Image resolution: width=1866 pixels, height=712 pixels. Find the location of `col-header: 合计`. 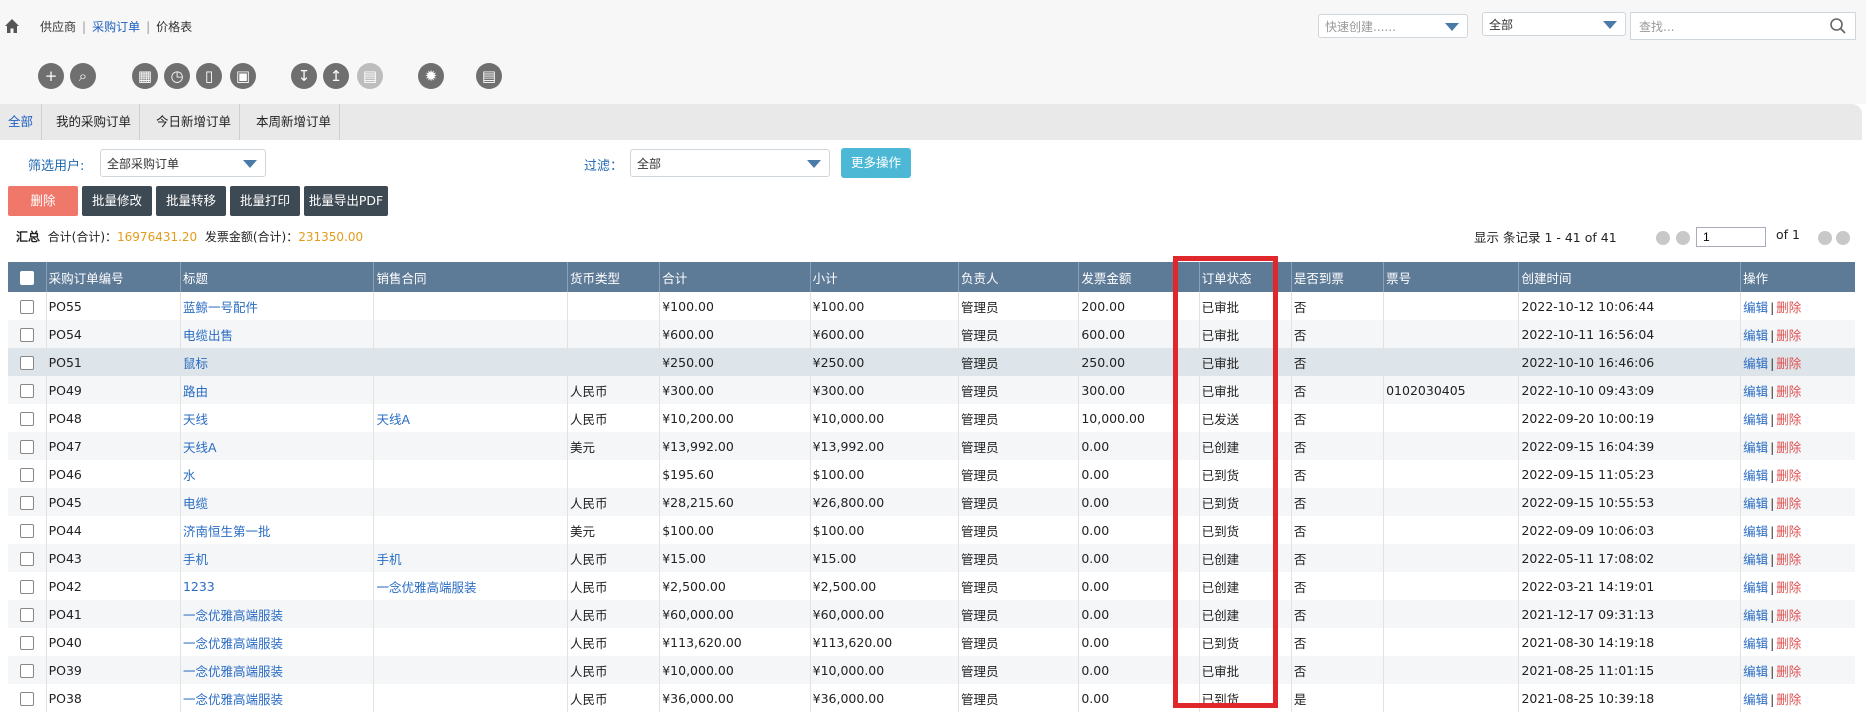

col-header: 合计 is located at coordinates (735, 277).